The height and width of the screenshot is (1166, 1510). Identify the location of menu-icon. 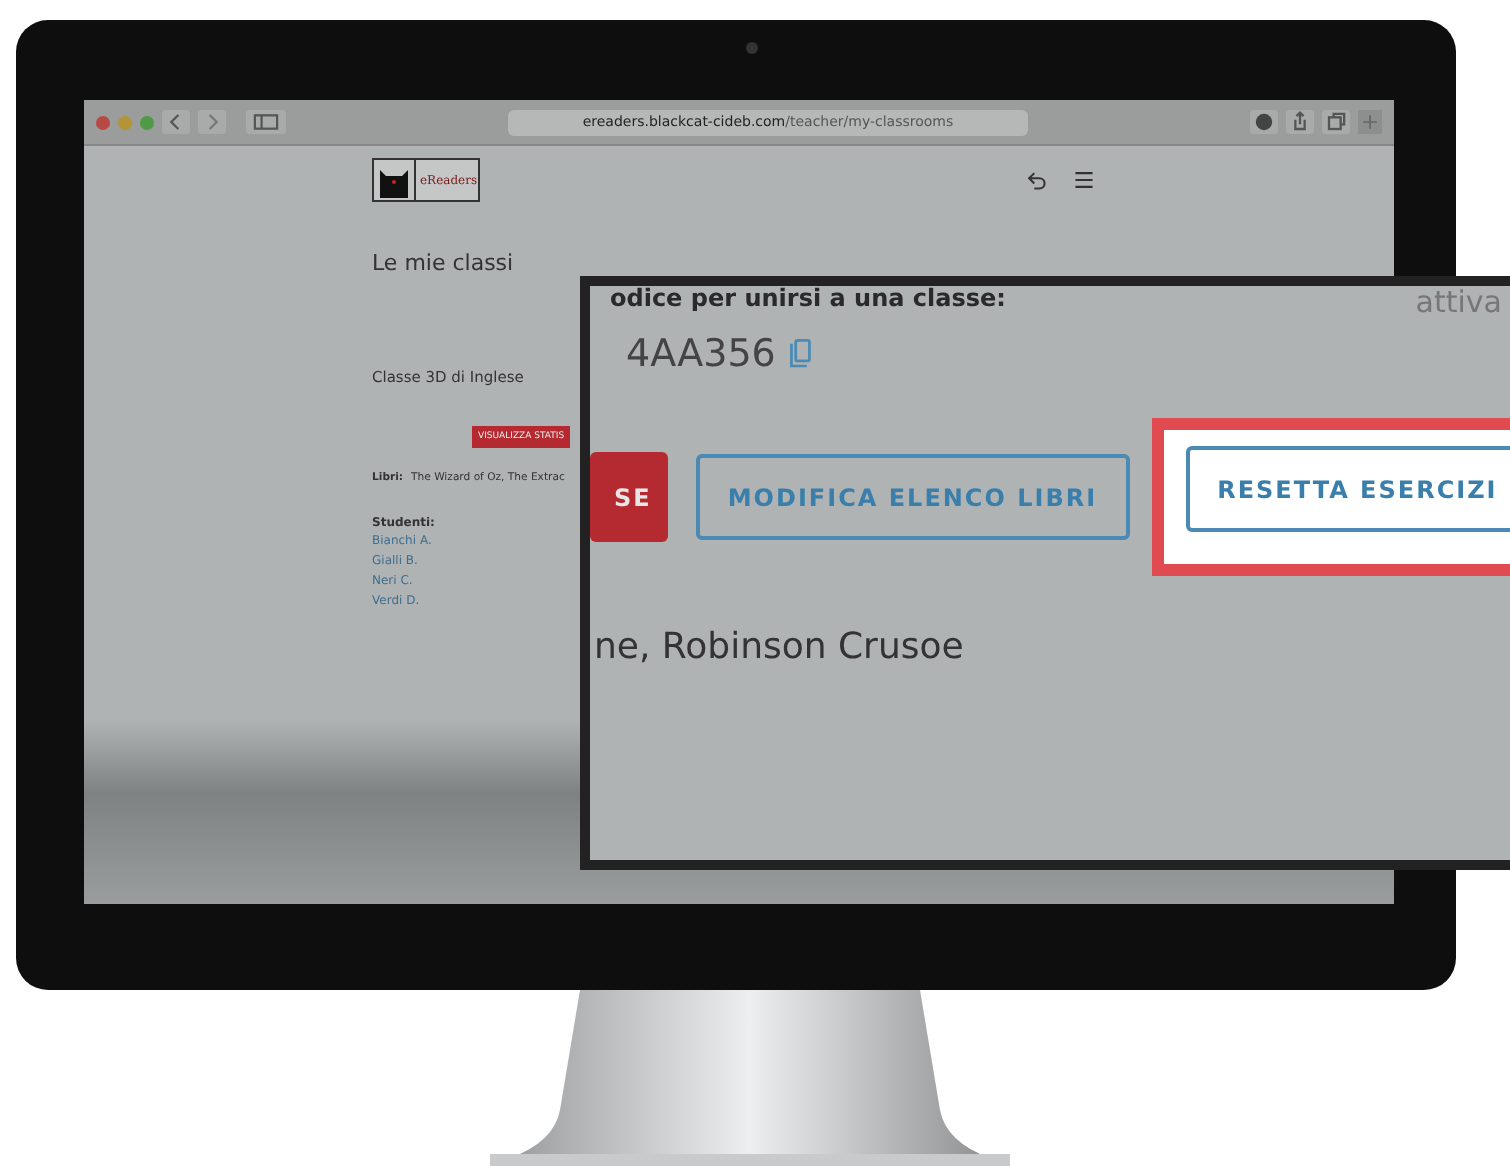
(1084, 180).